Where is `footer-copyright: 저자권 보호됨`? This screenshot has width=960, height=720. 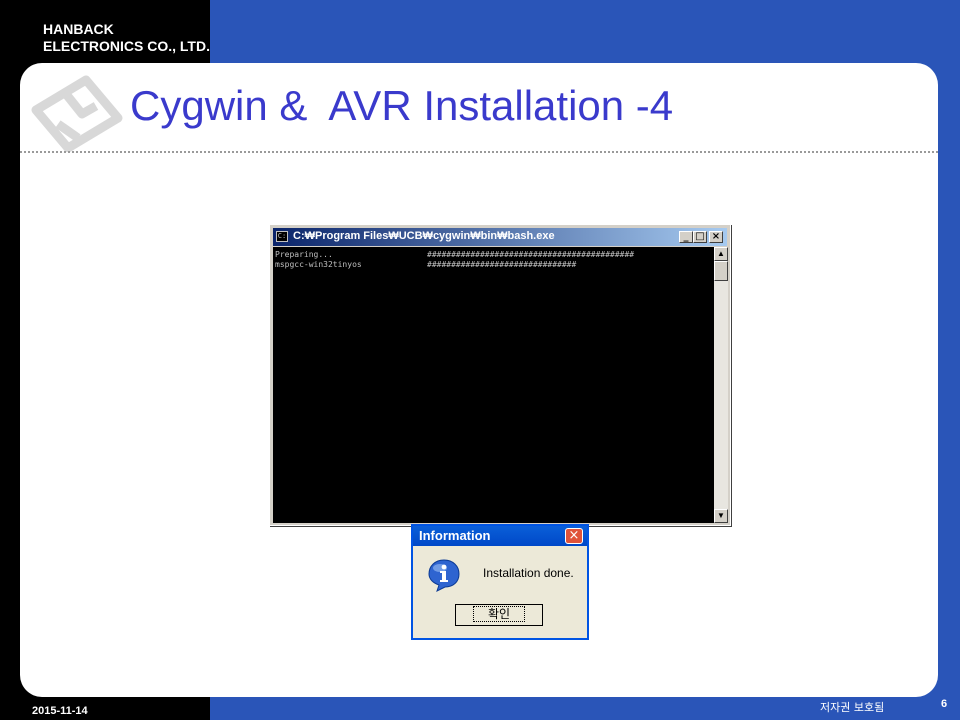 footer-copyright: 저자권 보호됨 is located at coordinates (852, 707).